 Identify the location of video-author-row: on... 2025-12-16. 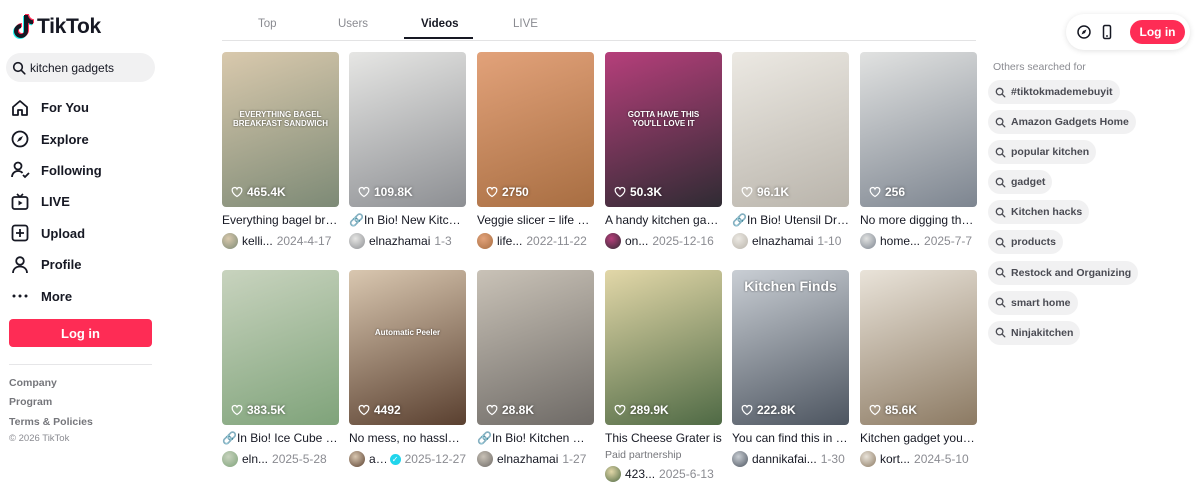
(663, 241).